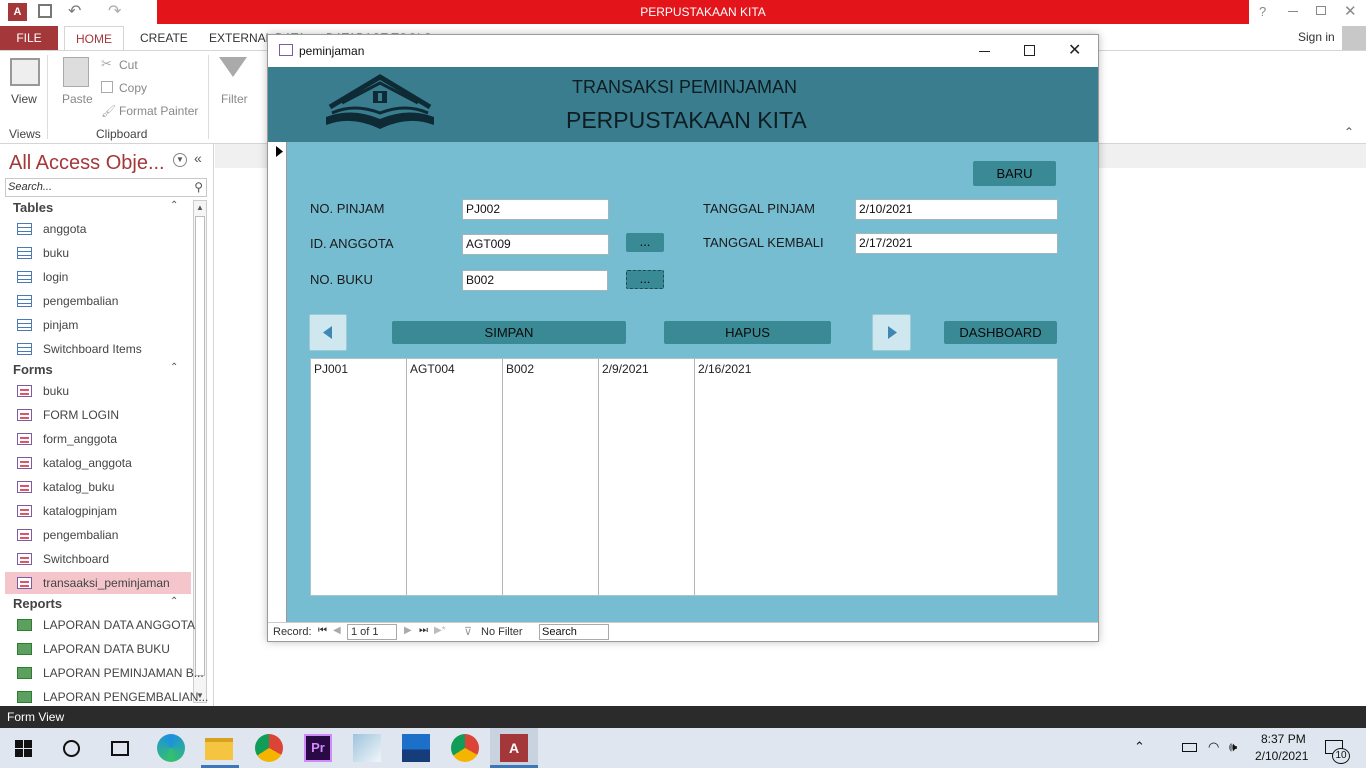  What do you see at coordinates (37, 603) in the screenshot?
I see `reports-section-header: Reports` at bounding box center [37, 603].